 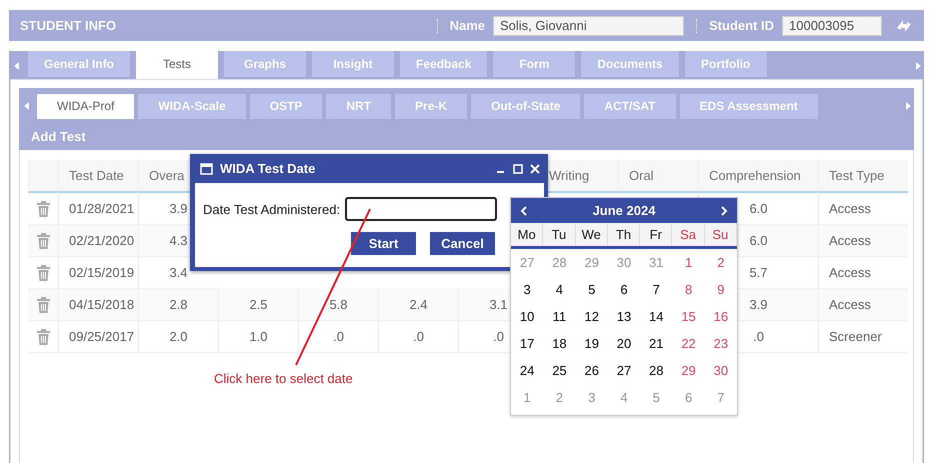 I want to click on weekday-label: We, so click(x=592, y=234).